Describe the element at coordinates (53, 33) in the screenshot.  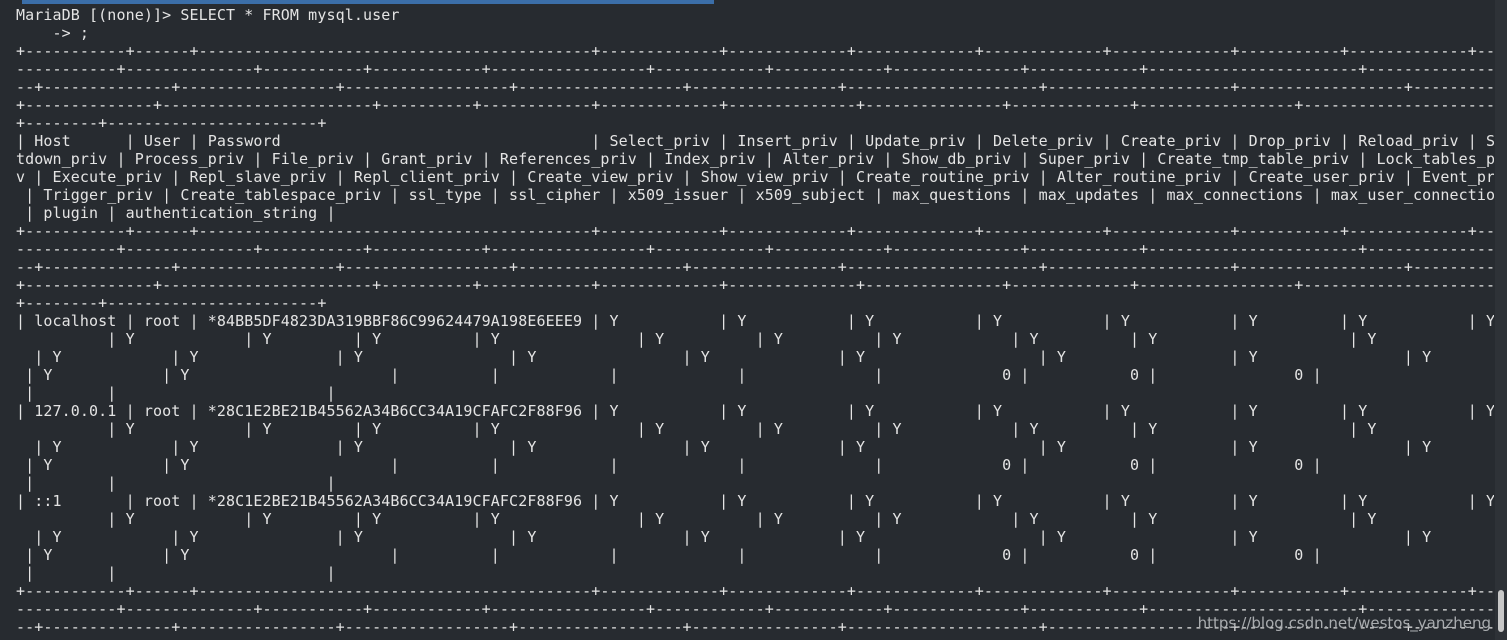
I see `terminal-line: -> ;` at that location.